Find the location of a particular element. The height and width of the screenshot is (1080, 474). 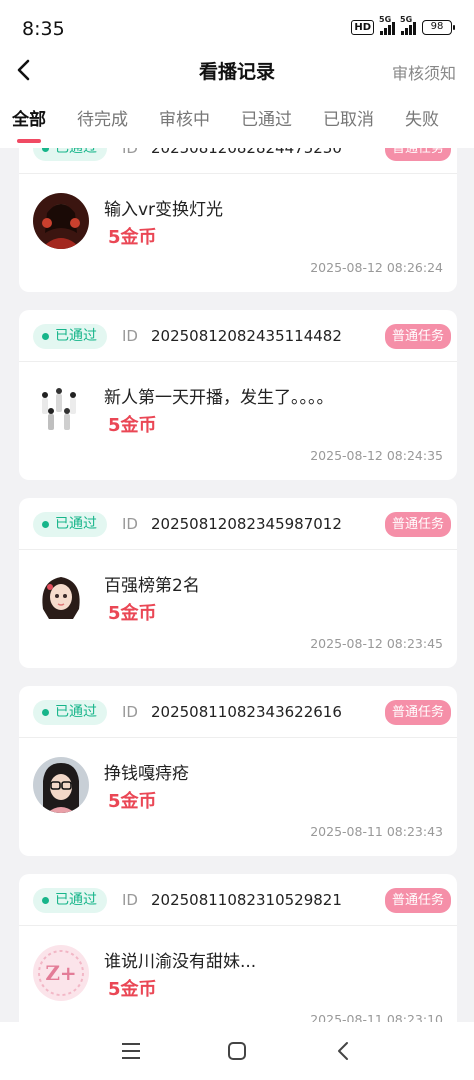

status-icons: HD 5G 5G 98 is located at coordinates (403, 25).